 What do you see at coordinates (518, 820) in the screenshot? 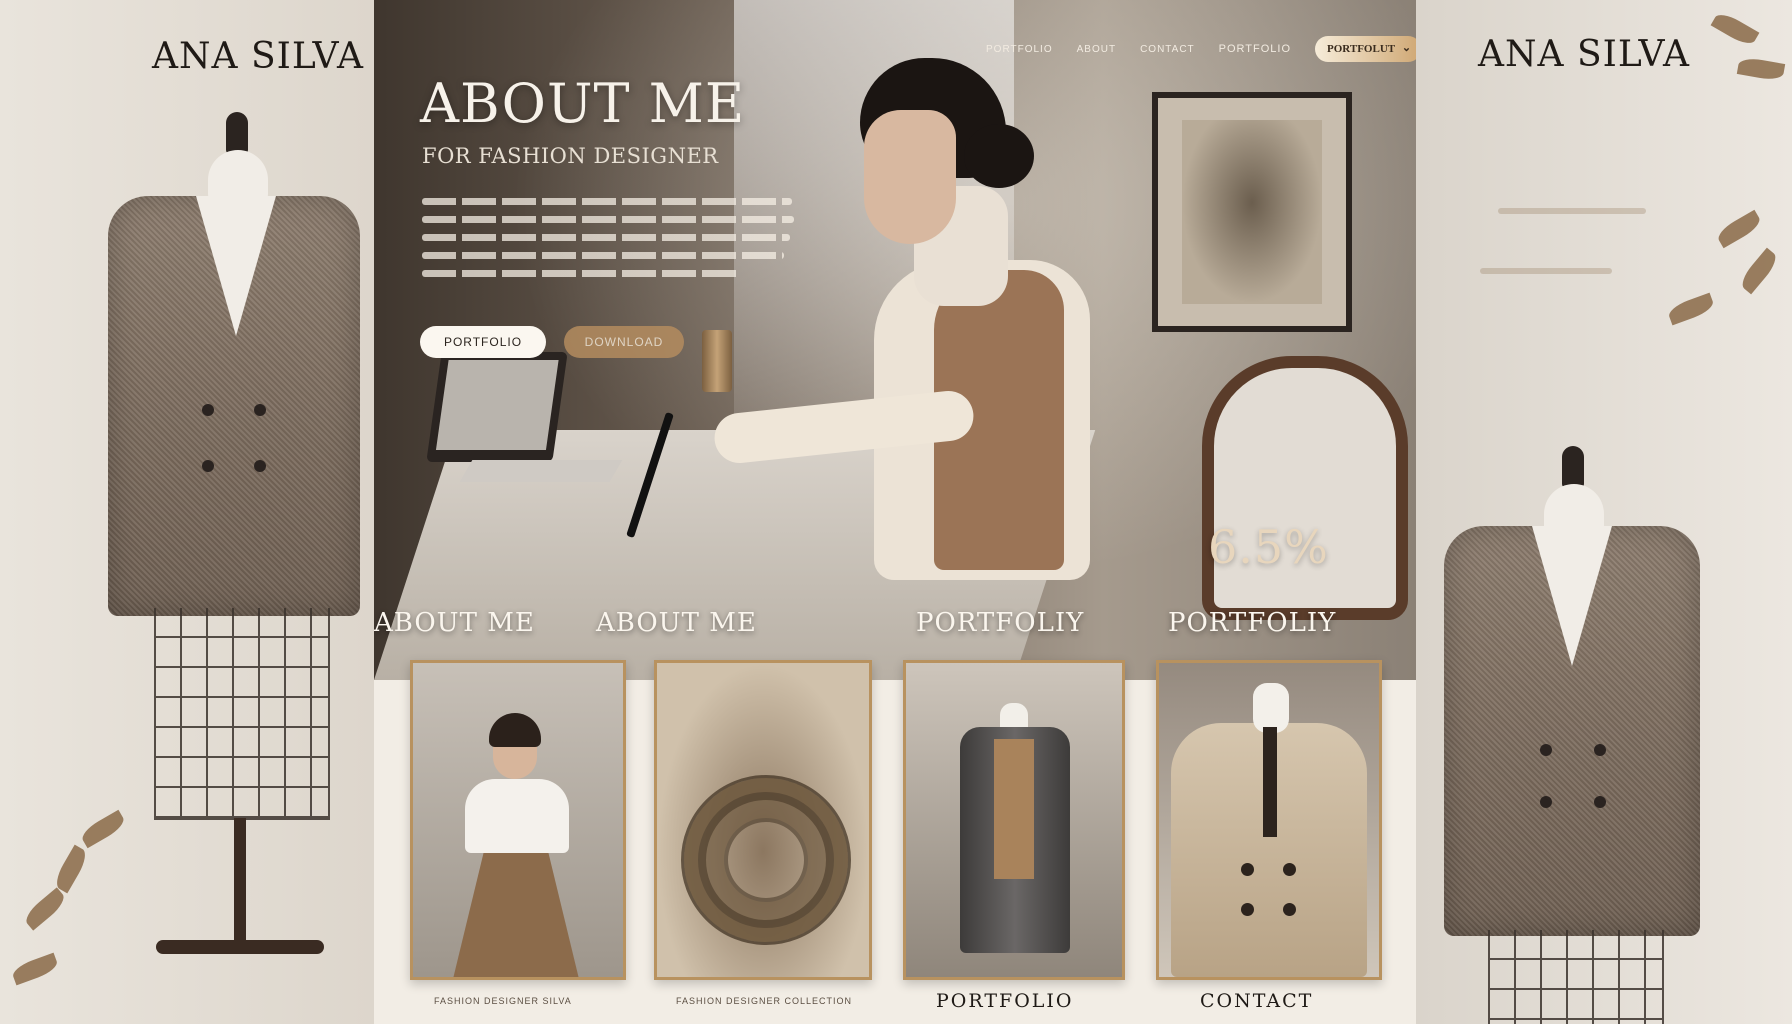
I see `card-designer-portrait` at bounding box center [518, 820].